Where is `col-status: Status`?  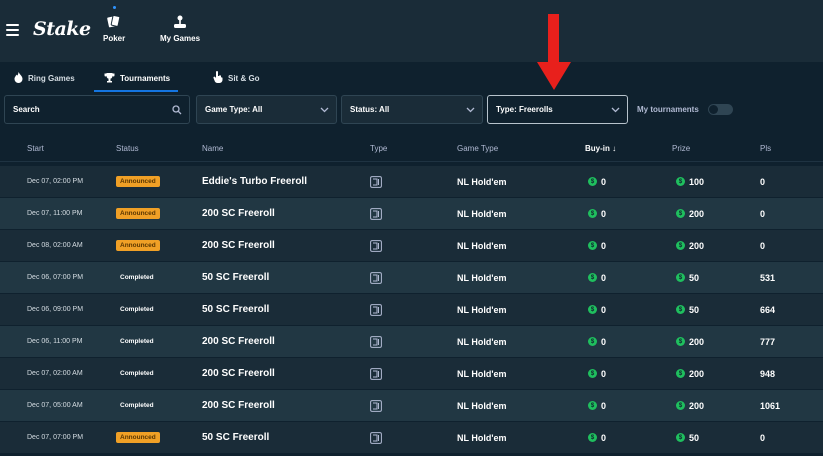
col-status: Status is located at coordinates (127, 148).